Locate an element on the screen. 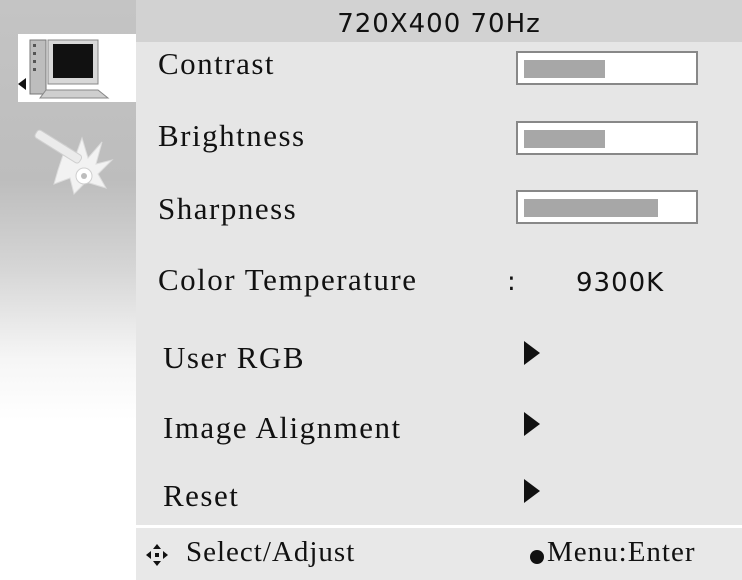 The image size is (742, 580). tools-wrench-icon is located at coordinates (74, 162).